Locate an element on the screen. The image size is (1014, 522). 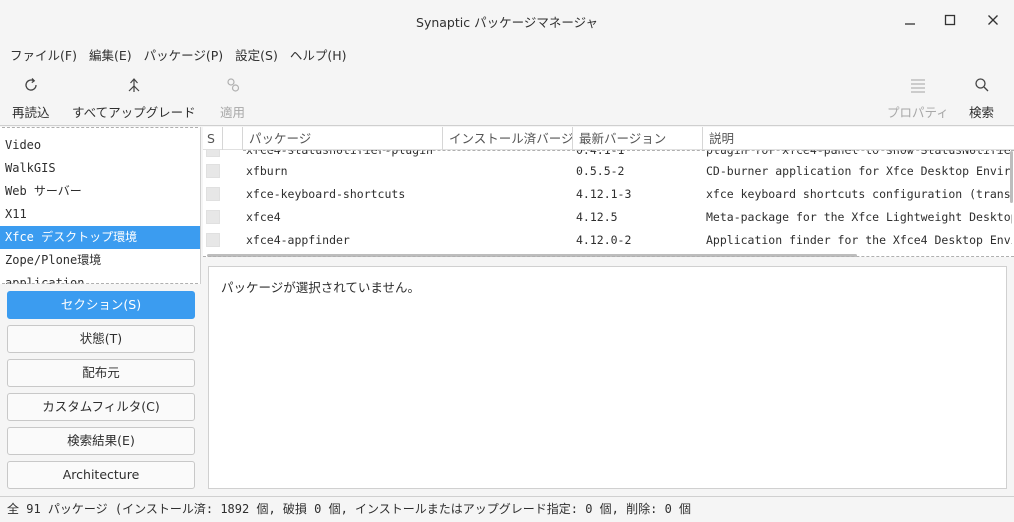
table-header-overlay: S パッケージ インストール済バージョン 最新バージョン 説明 is located at coordinates (608, 138).